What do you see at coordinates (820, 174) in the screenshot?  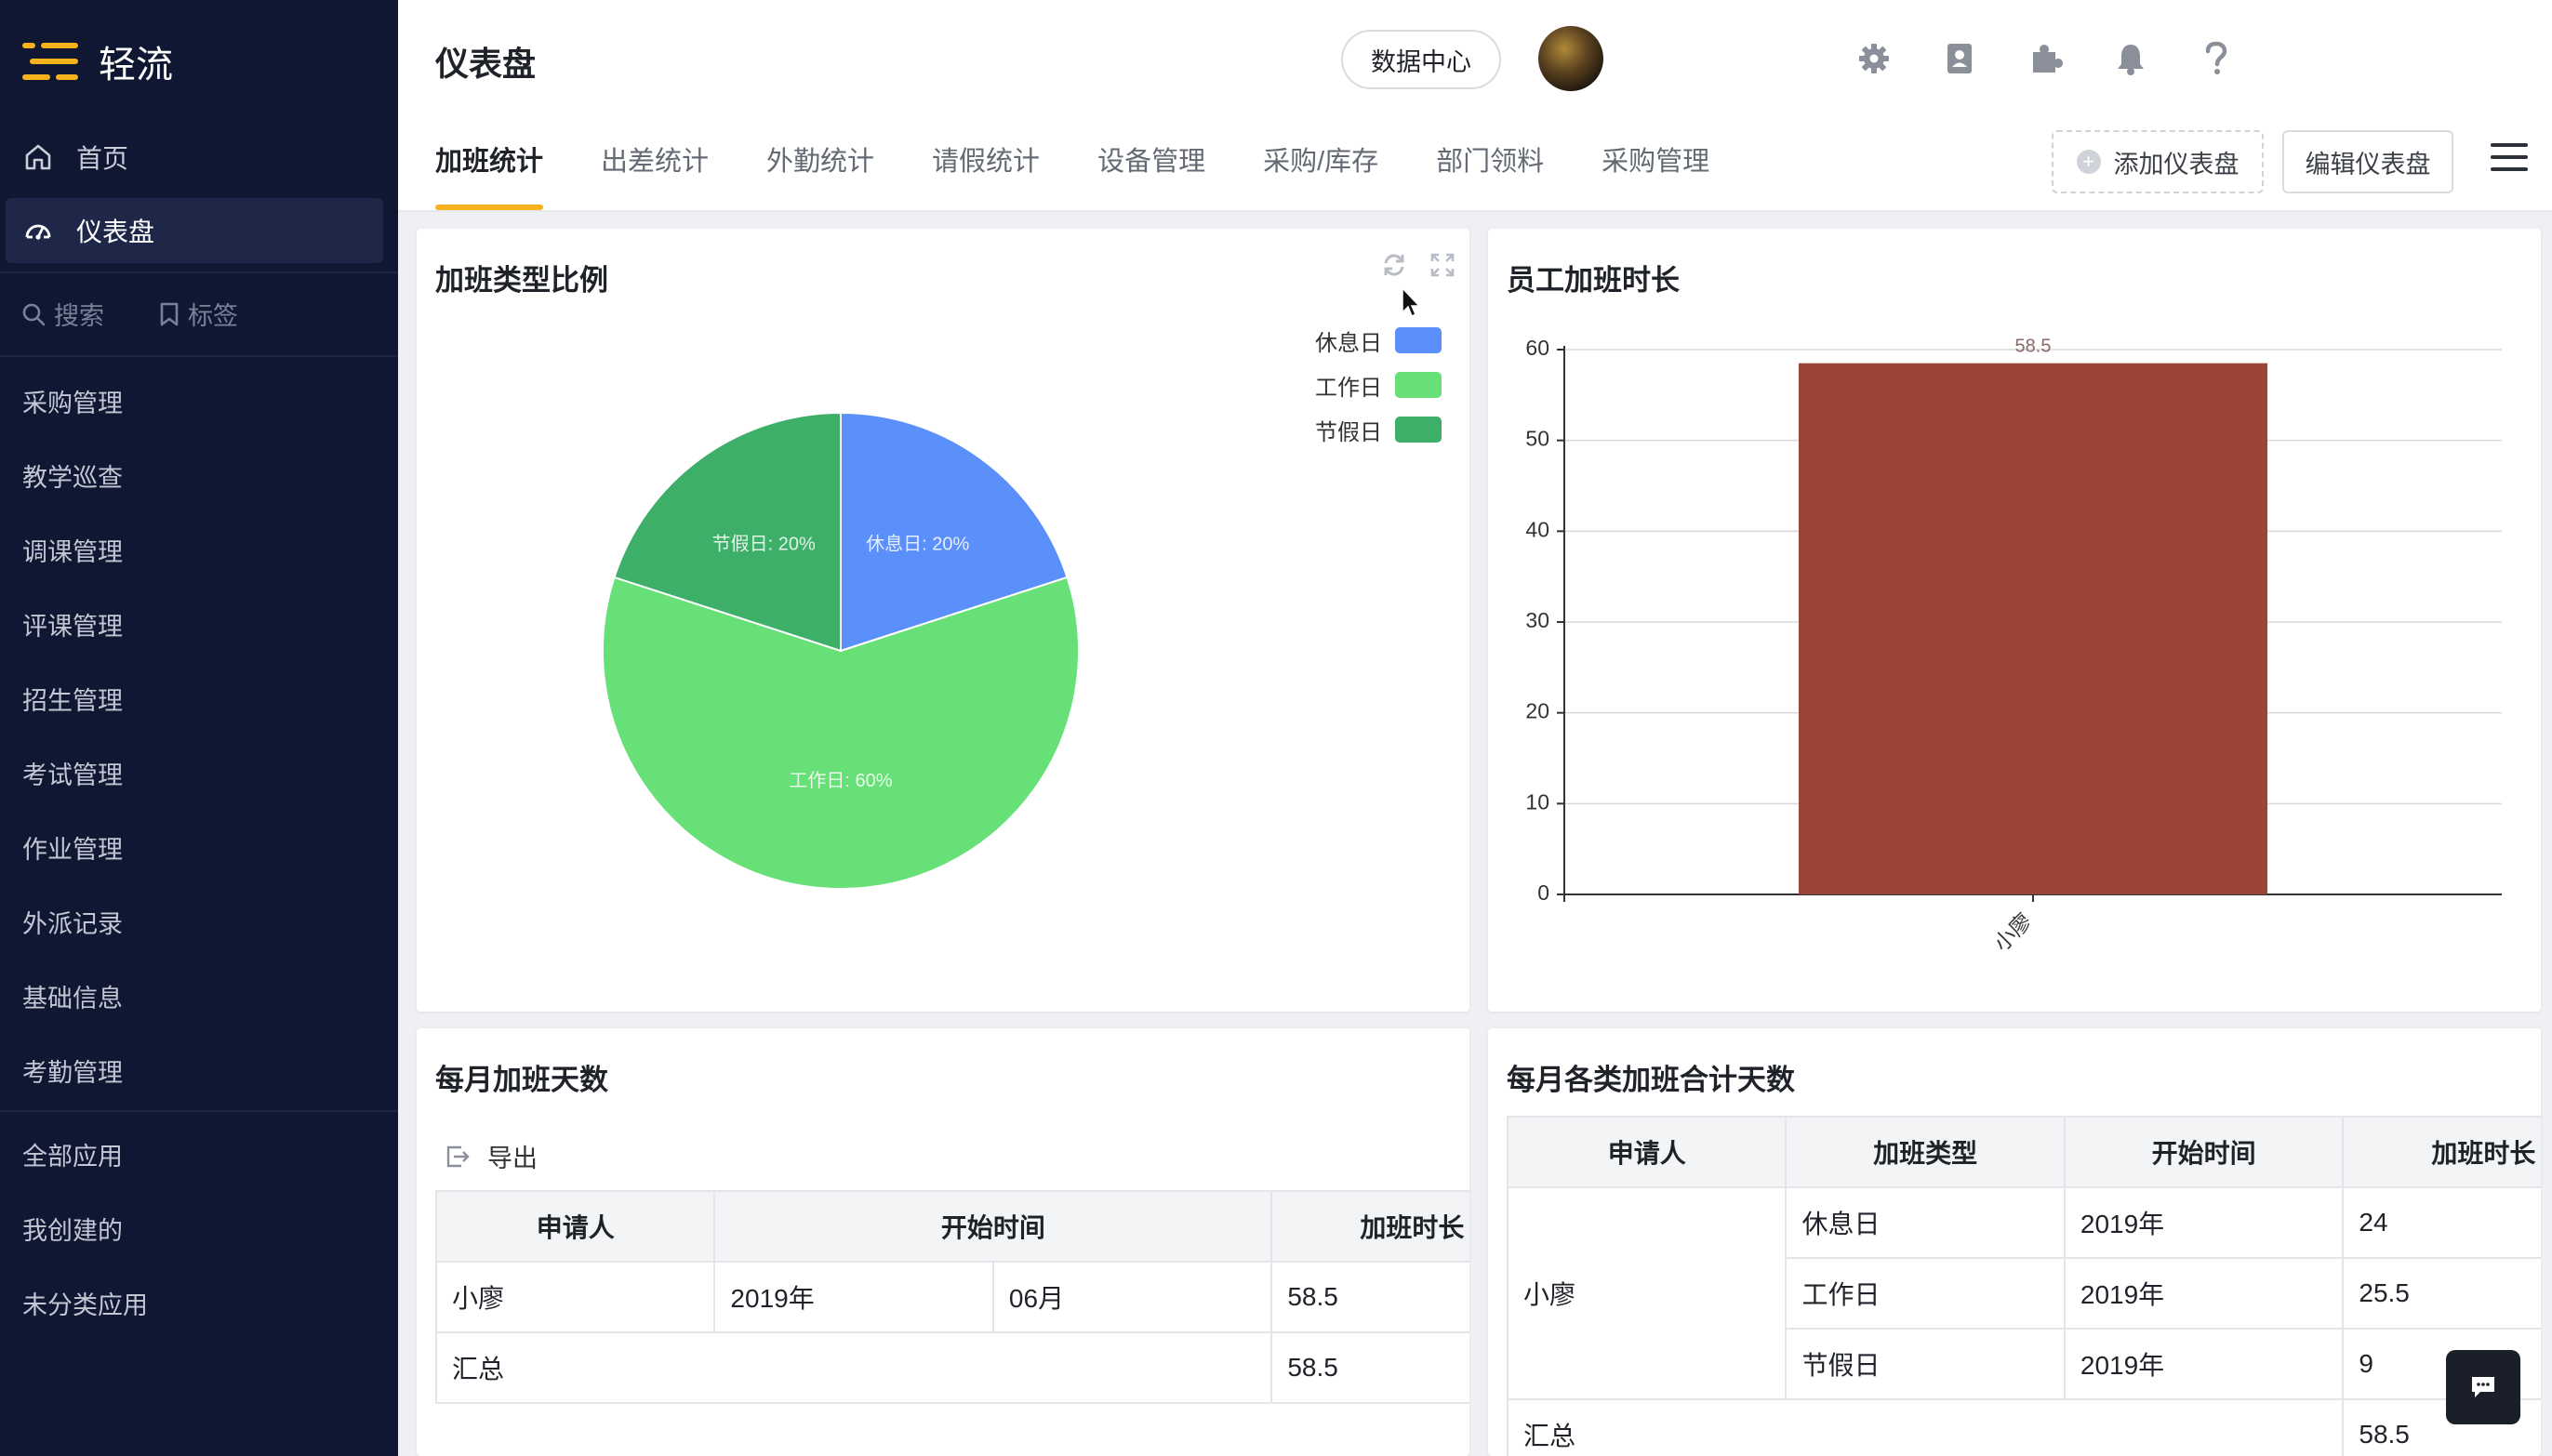 I see `tab-field-work-stats: 外勤统计` at bounding box center [820, 174].